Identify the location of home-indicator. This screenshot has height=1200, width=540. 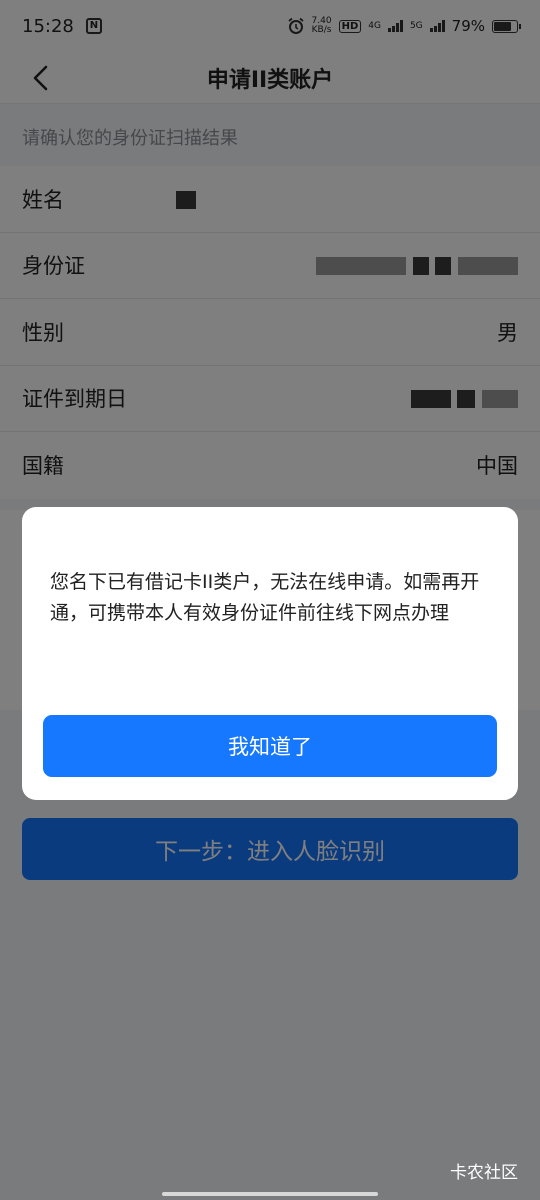
(270, 1194).